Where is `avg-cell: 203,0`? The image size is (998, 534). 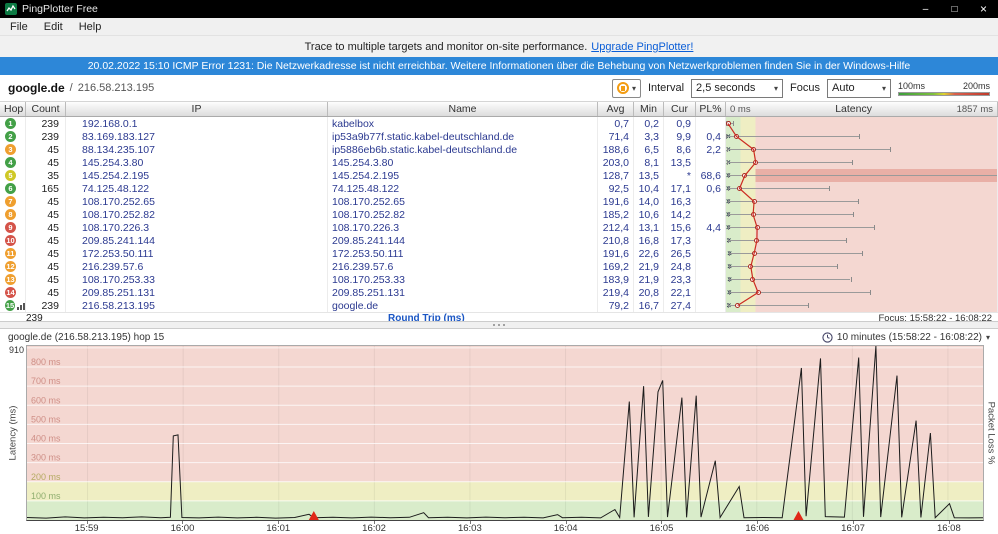
avg-cell: 203,0 is located at coordinates (616, 162).